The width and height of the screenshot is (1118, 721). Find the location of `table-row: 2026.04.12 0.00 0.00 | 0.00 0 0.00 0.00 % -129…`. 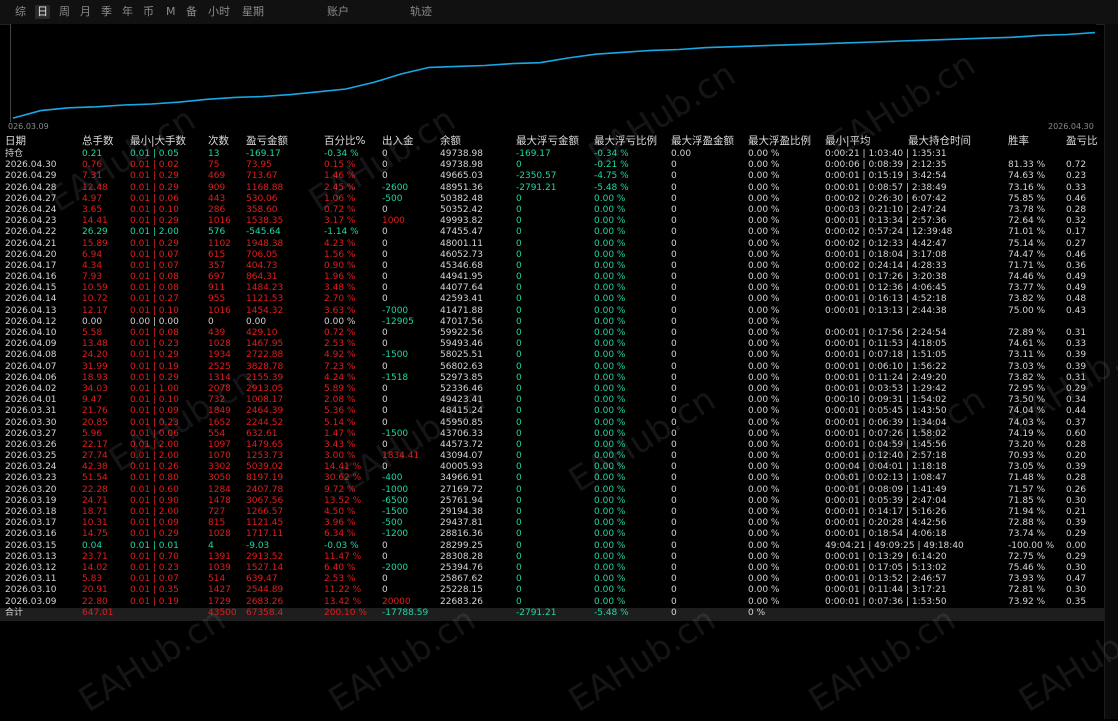

table-row: 2026.04.12 0.00 0.00 | 0.00 0 0.00 0.00 % -129… is located at coordinates (552, 322).